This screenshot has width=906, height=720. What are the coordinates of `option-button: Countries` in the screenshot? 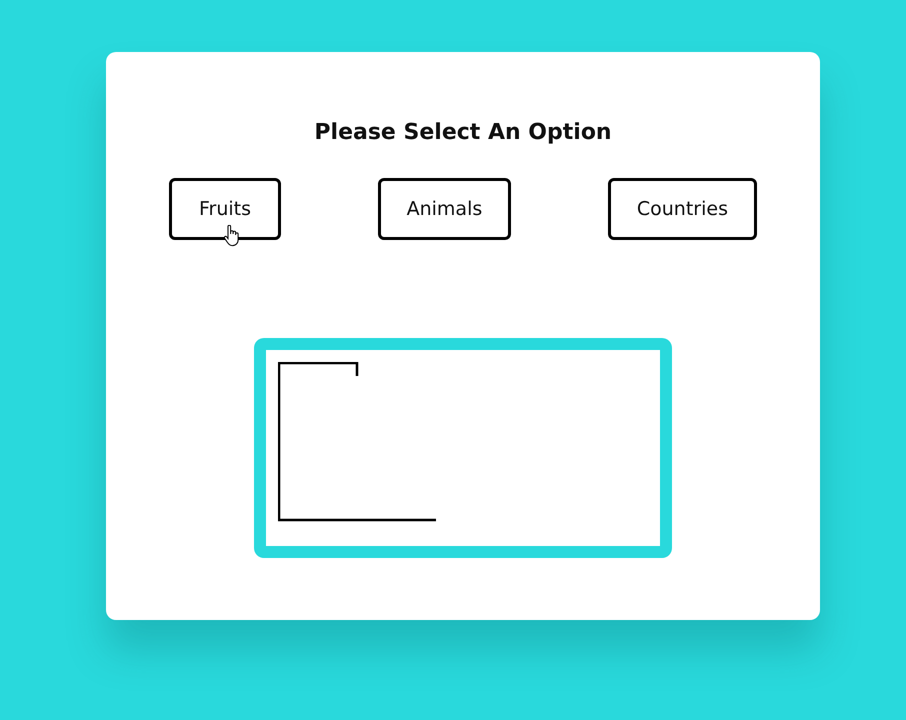 It's located at (682, 209).